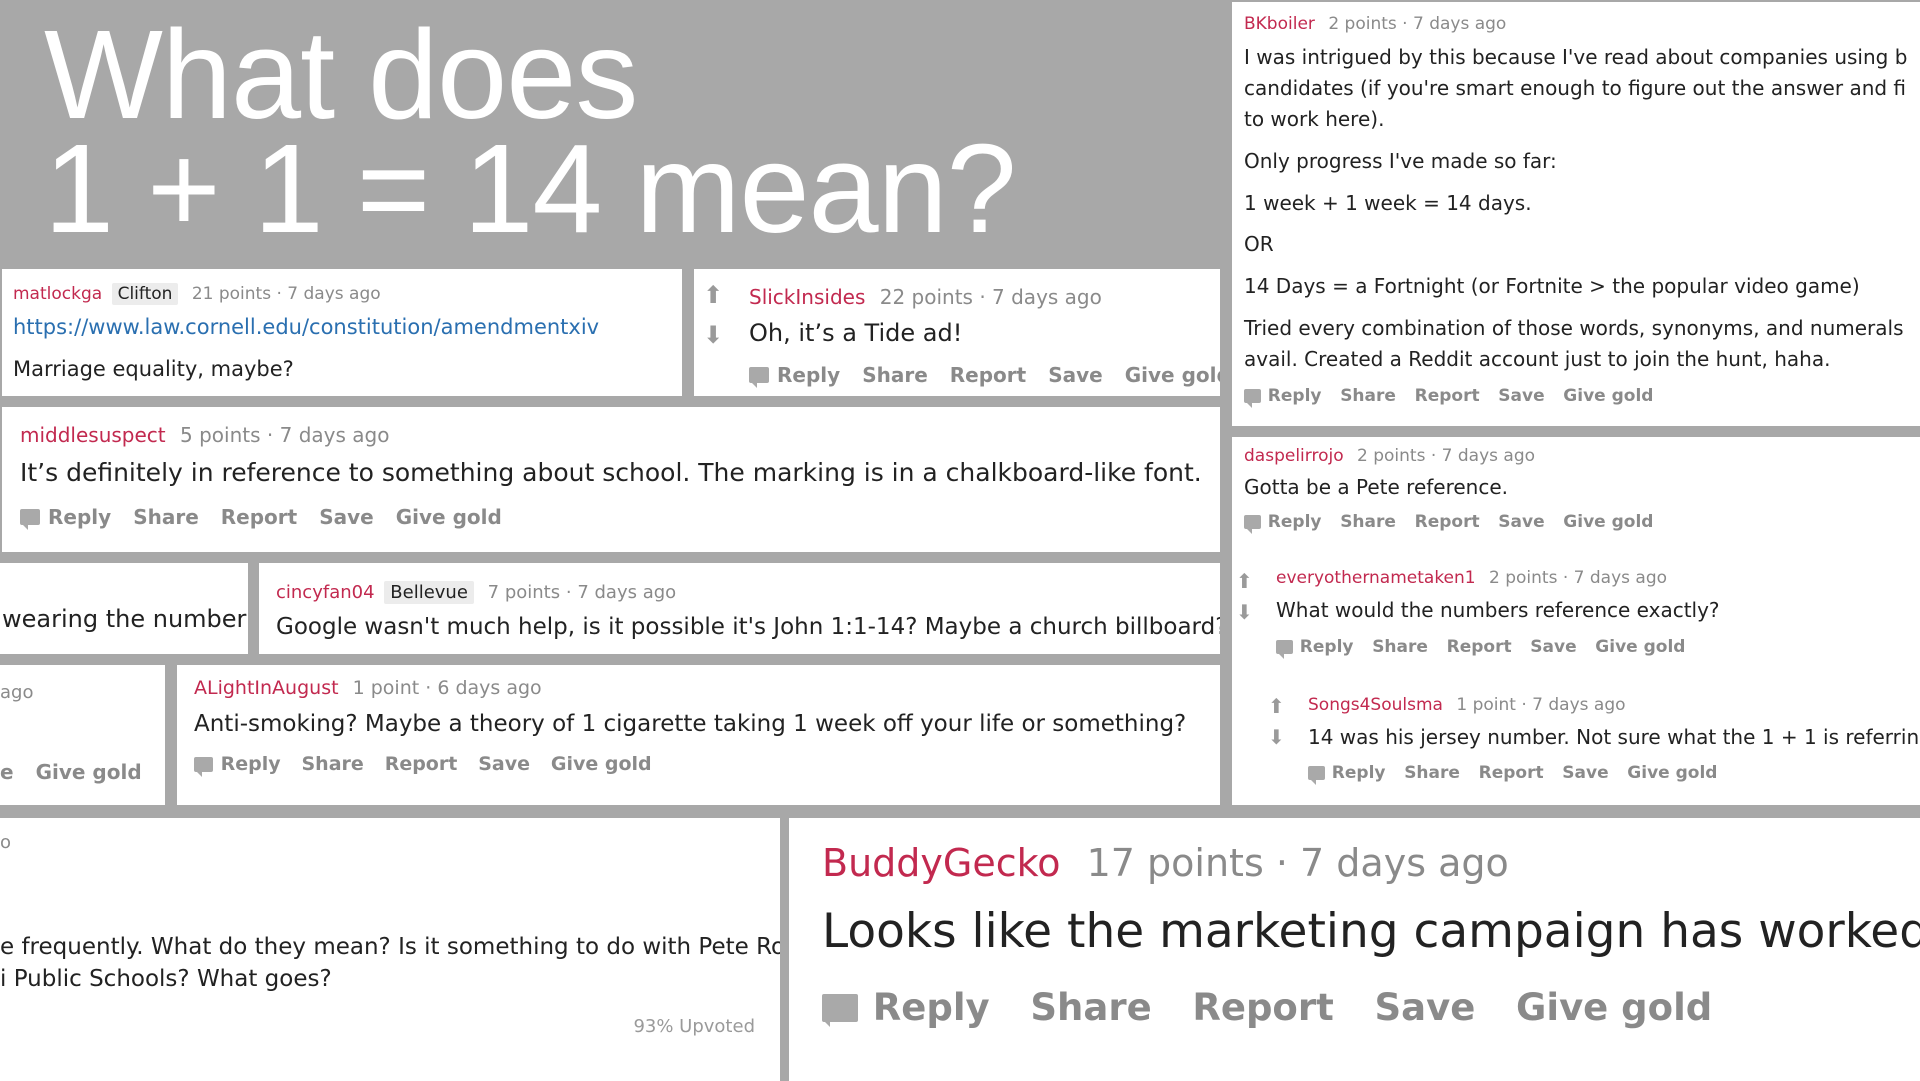 This screenshot has width=1920, height=1081. Describe the element at coordinates (1375, 705) in the screenshot. I see `comment-username: Songs4Soulsma` at that location.